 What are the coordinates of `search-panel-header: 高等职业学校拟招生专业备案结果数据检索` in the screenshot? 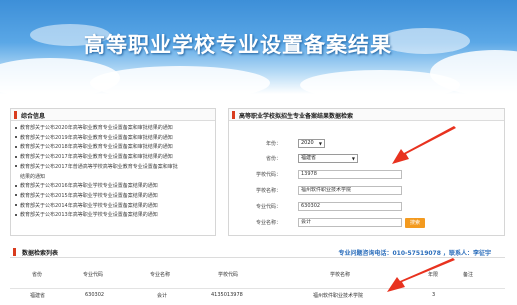 It's located at (366, 115).